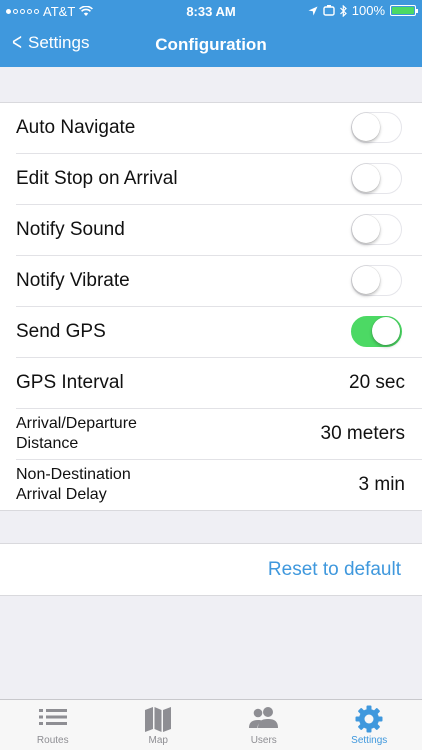  What do you see at coordinates (329, 10) in the screenshot?
I see `alarm-icon` at bounding box center [329, 10].